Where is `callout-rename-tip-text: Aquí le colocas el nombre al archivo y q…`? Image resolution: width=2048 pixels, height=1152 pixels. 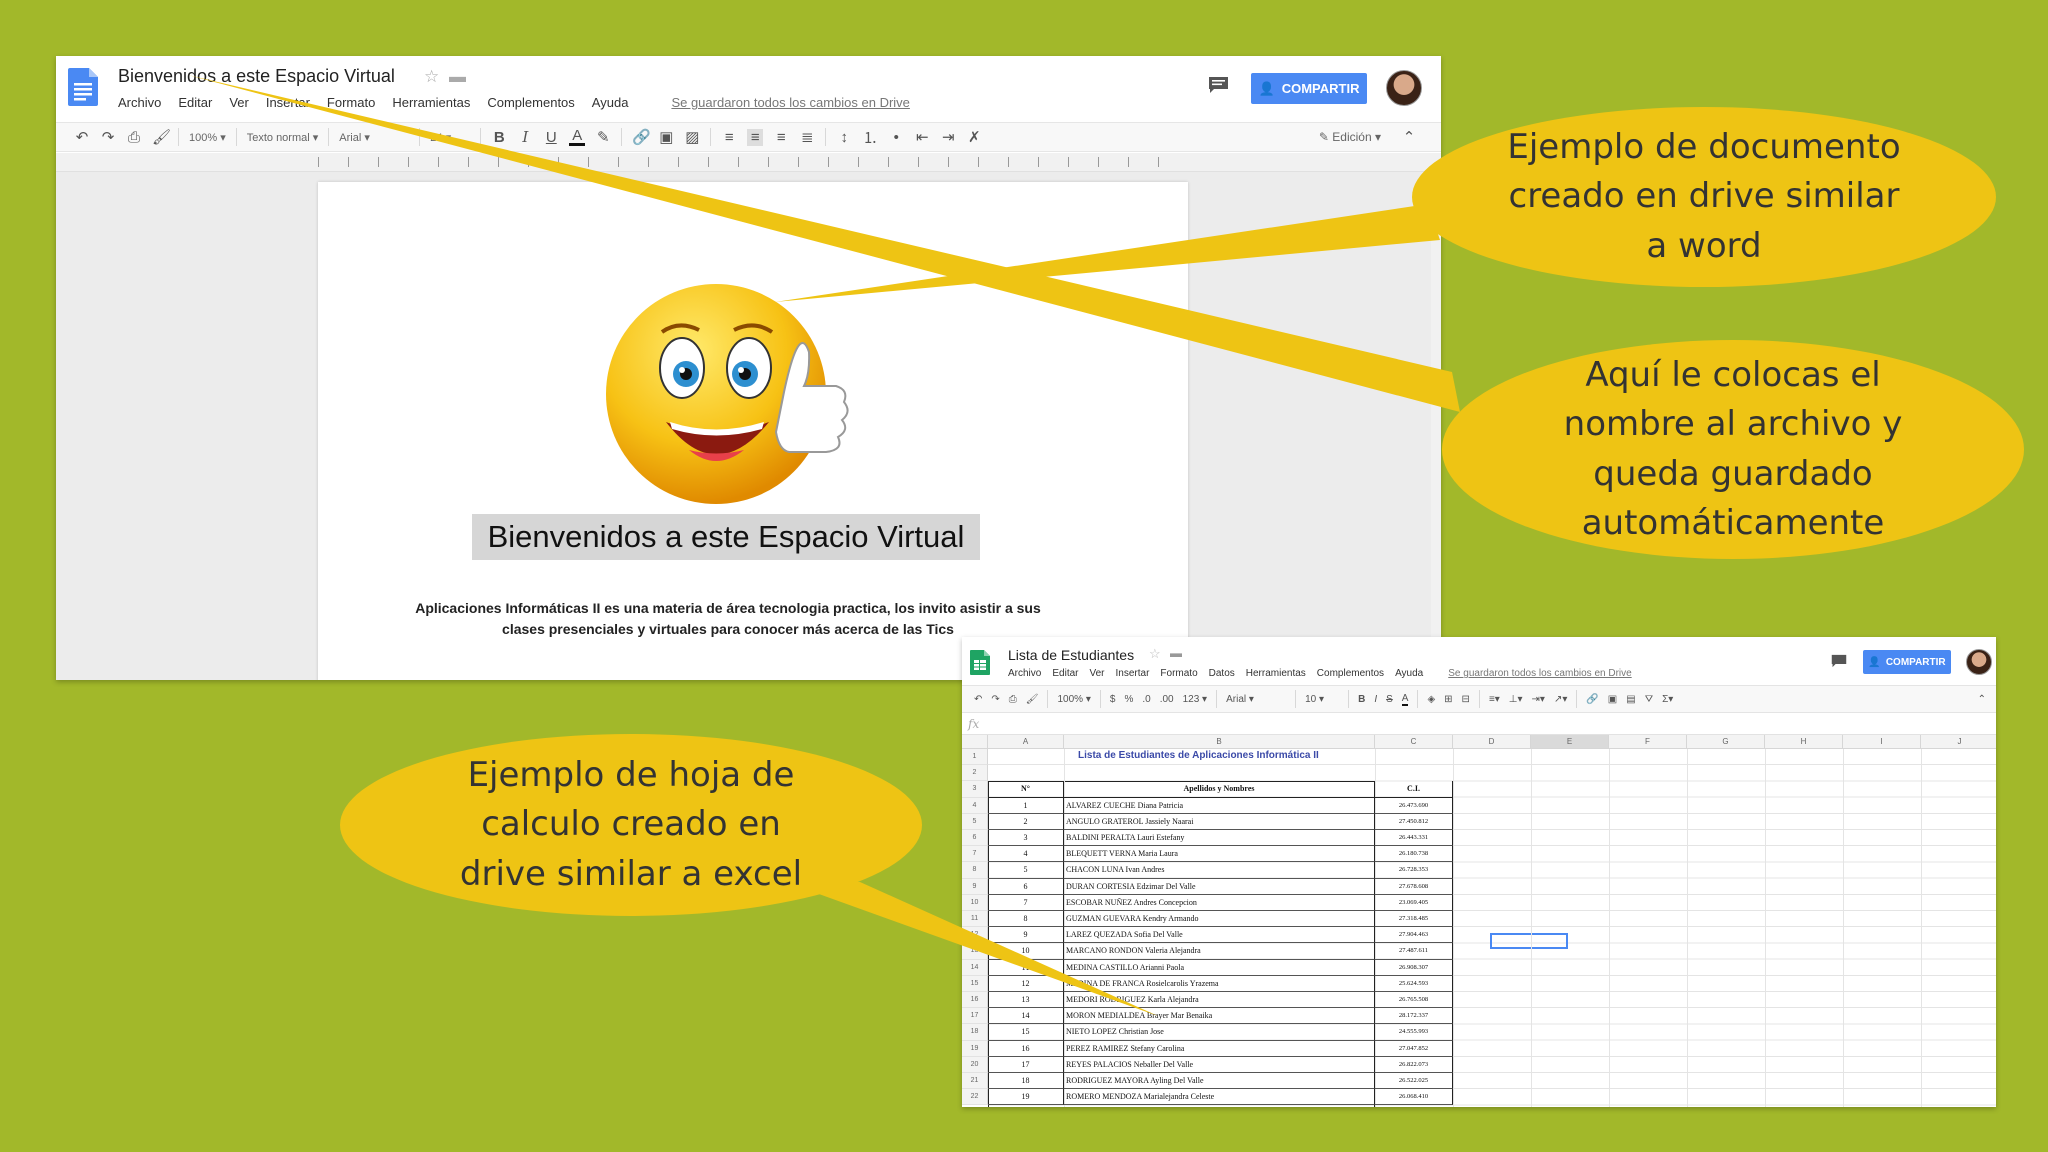 callout-rename-tip-text: Aquí le colocas el nombre al archivo y q… is located at coordinates (1733, 448).